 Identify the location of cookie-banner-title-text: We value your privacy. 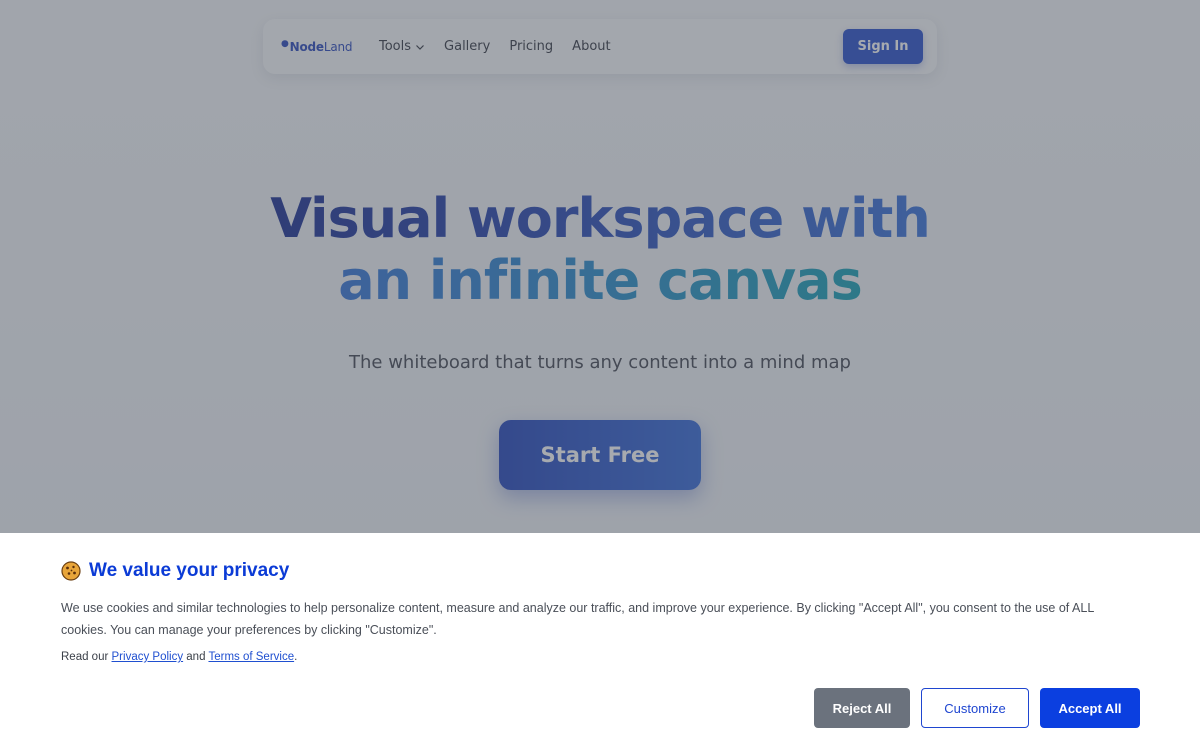
(189, 570).